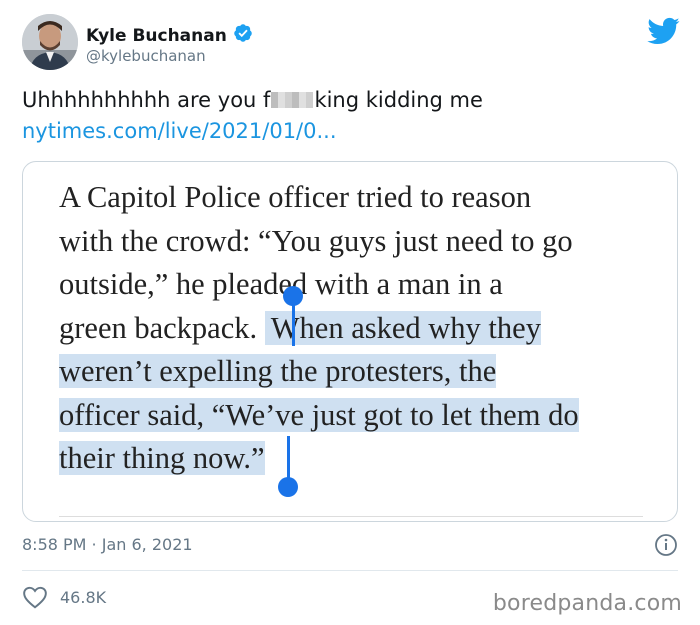 This screenshot has width=700, height=625. I want to click on verified-badge-icon, so click(243, 35).